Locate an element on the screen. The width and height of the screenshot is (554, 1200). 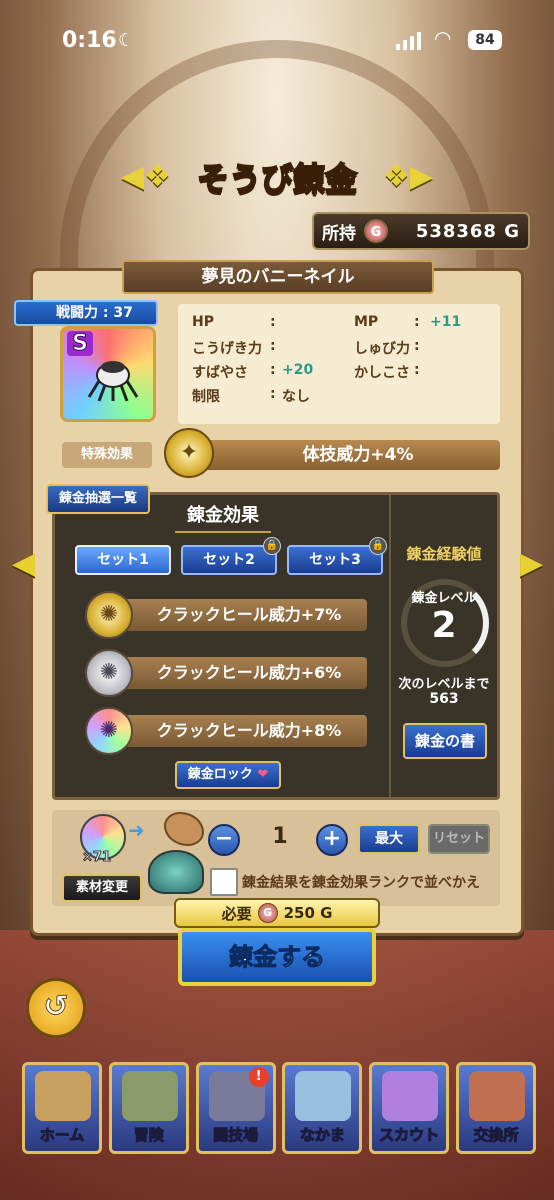
item-name: 夢見のバニーネイル is located at coordinates (278, 277).